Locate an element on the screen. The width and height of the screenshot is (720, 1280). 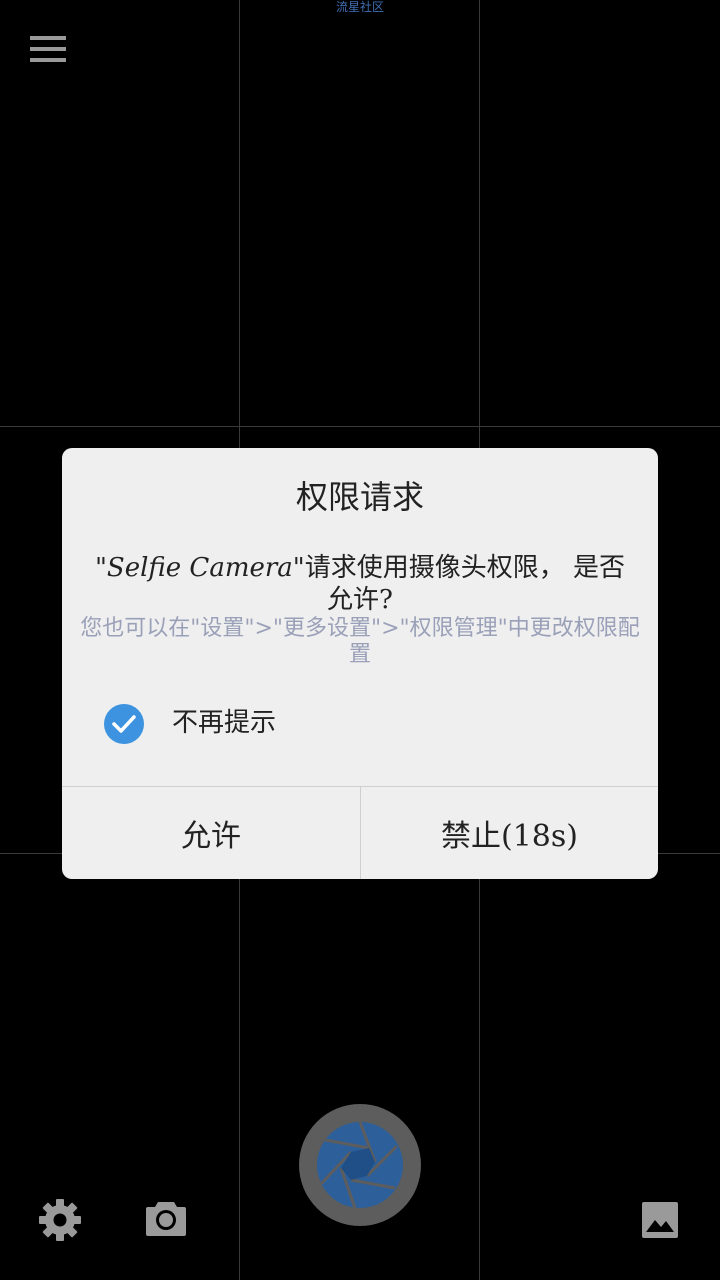
dont-ask-checkbox is located at coordinates (124, 724).